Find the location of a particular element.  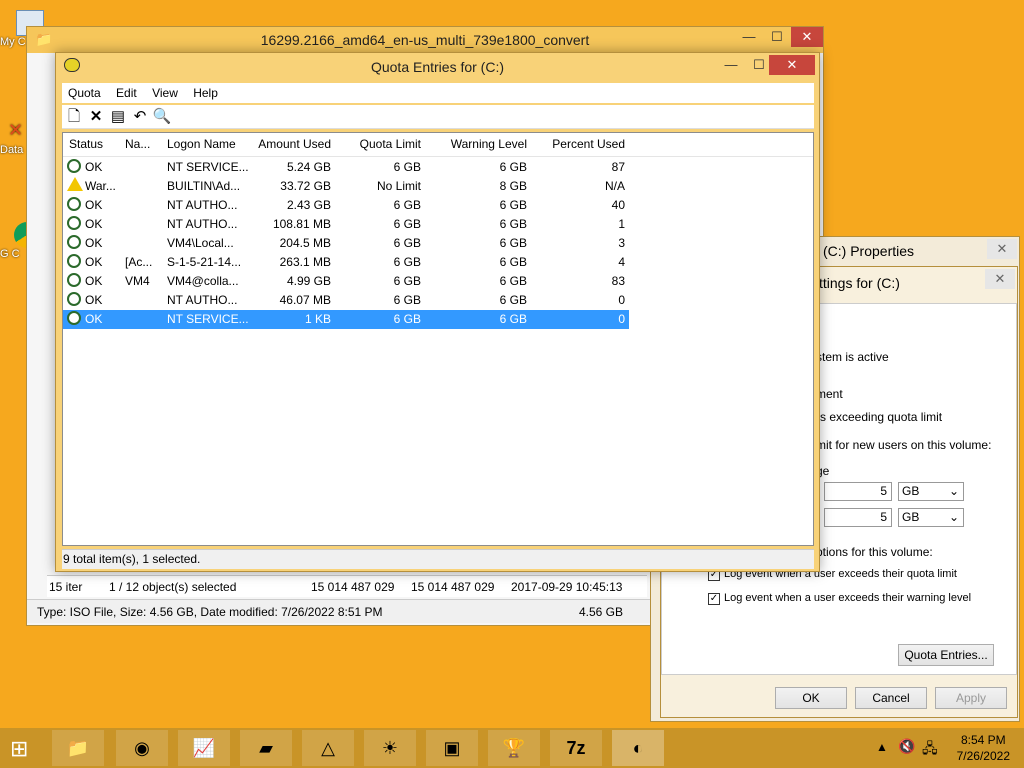

table-row: OK NT AUTHO... 108.81 MB 6 GB 6 GB 1 is located at coordinates (346, 224).